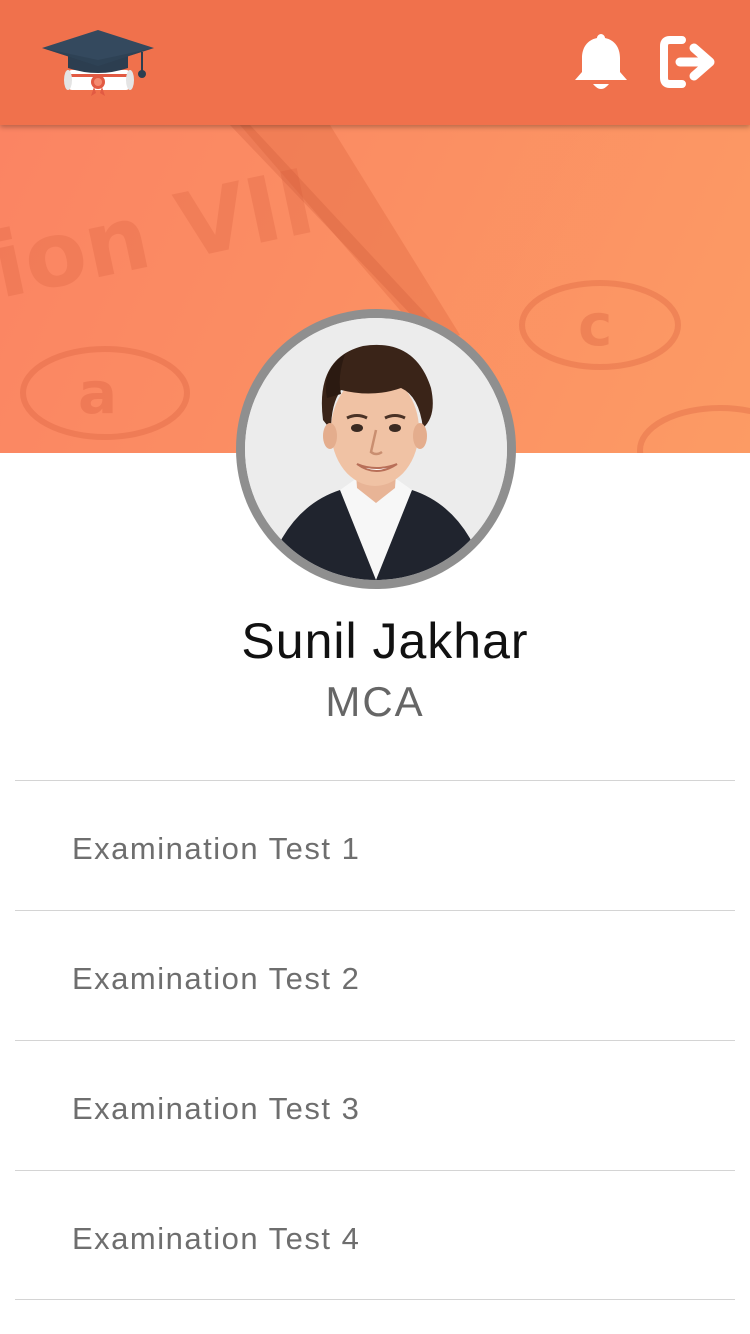 The image size is (750, 1334). Describe the element at coordinates (375, 845) in the screenshot. I see `list-item-examination-test-1: Examination Test 1` at that location.